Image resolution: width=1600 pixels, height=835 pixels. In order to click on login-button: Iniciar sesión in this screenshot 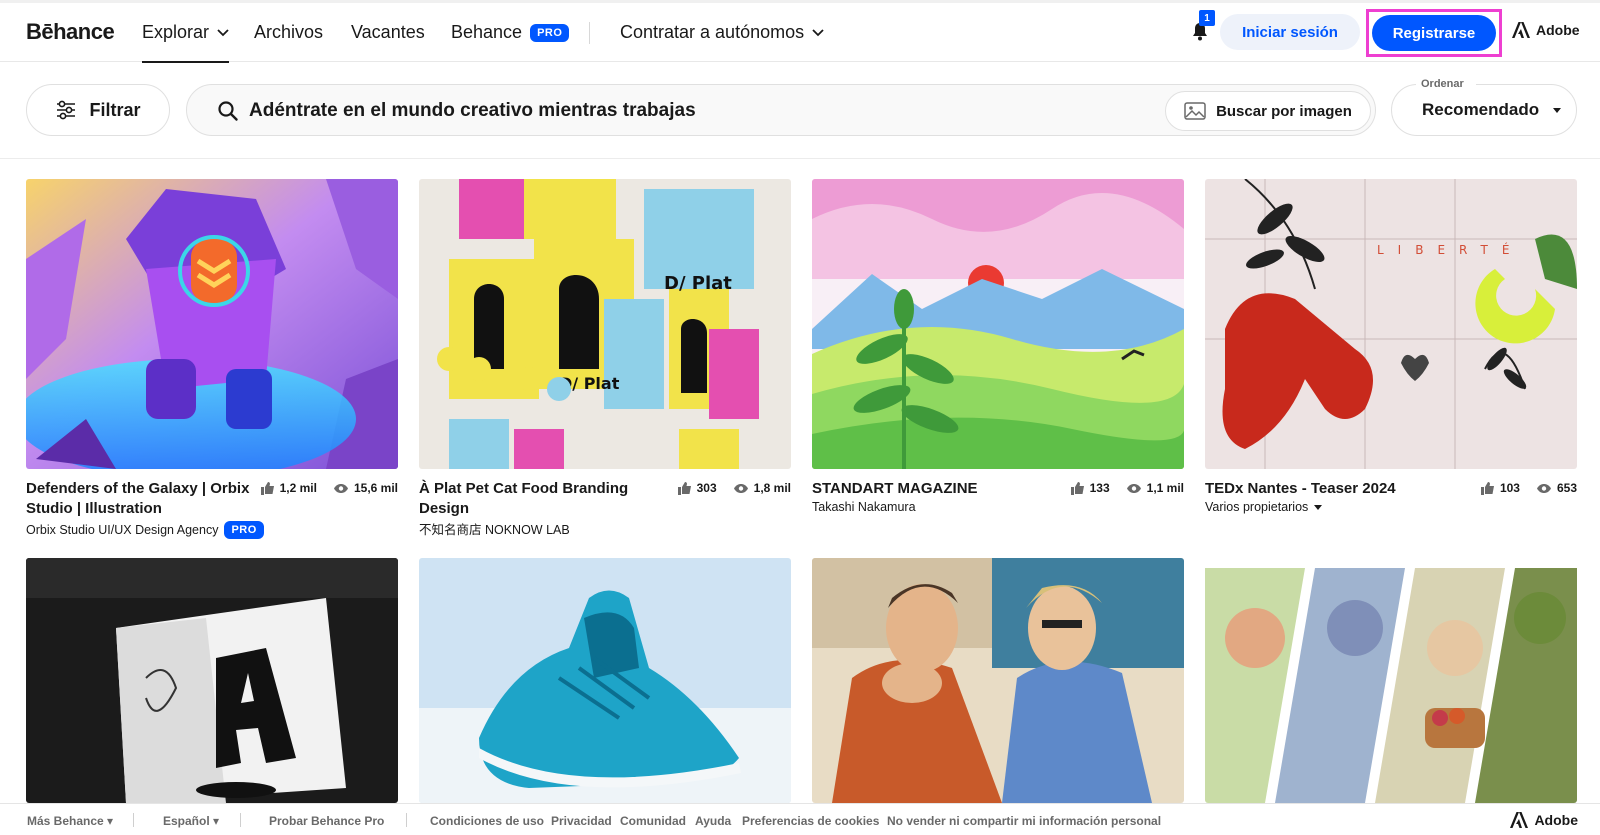, I will do `click(1290, 32)`.